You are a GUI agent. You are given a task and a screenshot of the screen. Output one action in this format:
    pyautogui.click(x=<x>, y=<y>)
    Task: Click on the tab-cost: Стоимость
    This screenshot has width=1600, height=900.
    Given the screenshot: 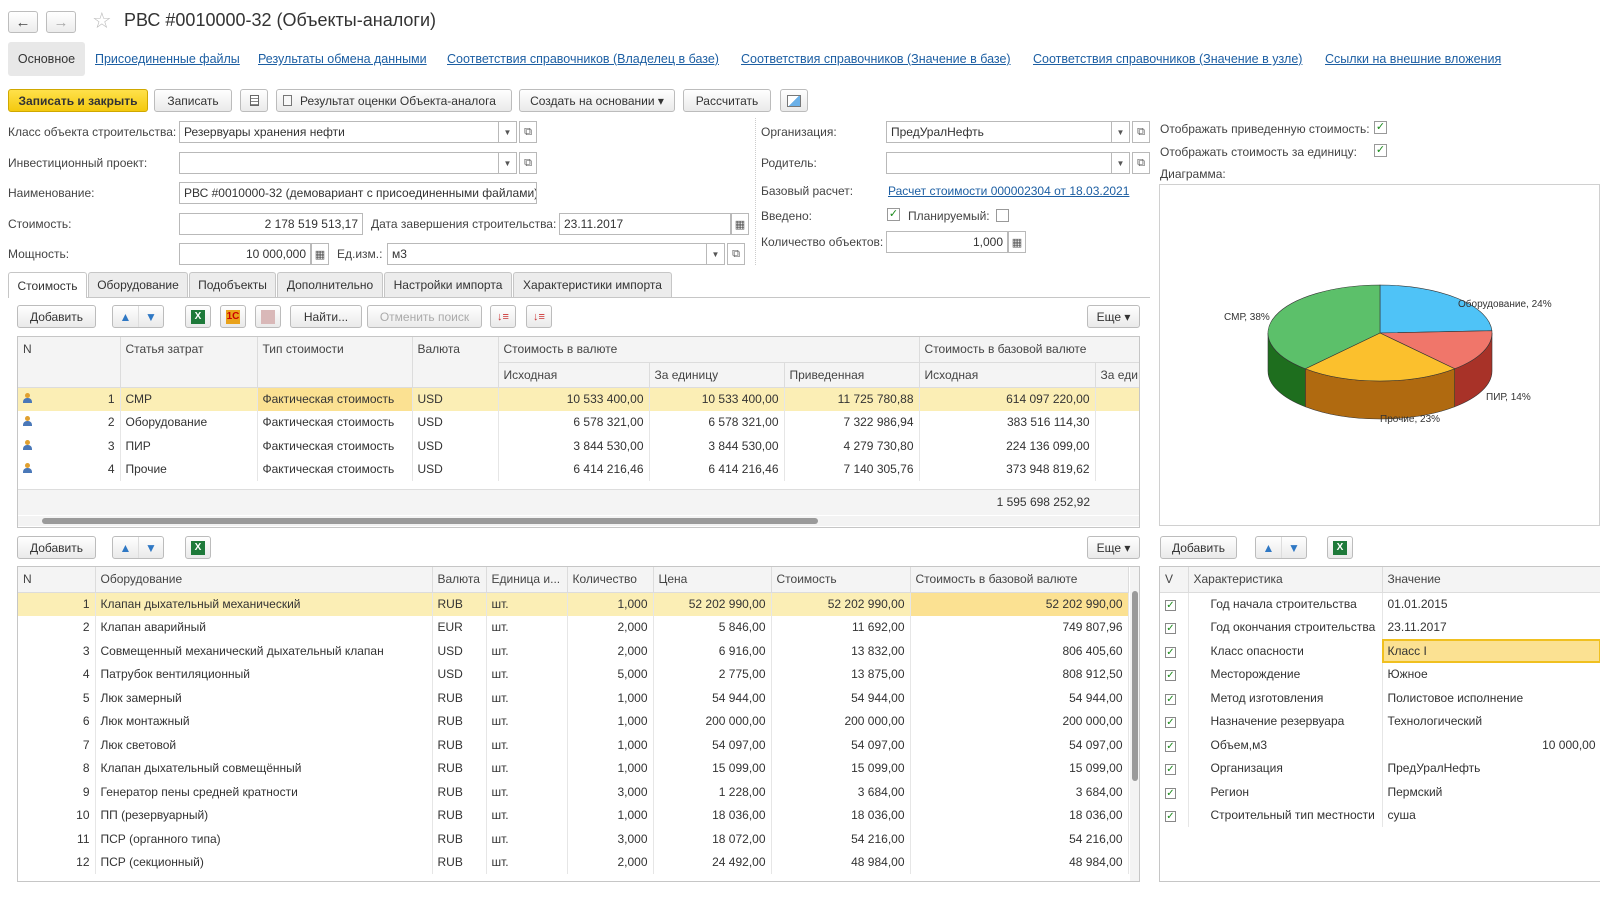 What is the action you would take?
    pyautogui.click(x=47, y=285)
    